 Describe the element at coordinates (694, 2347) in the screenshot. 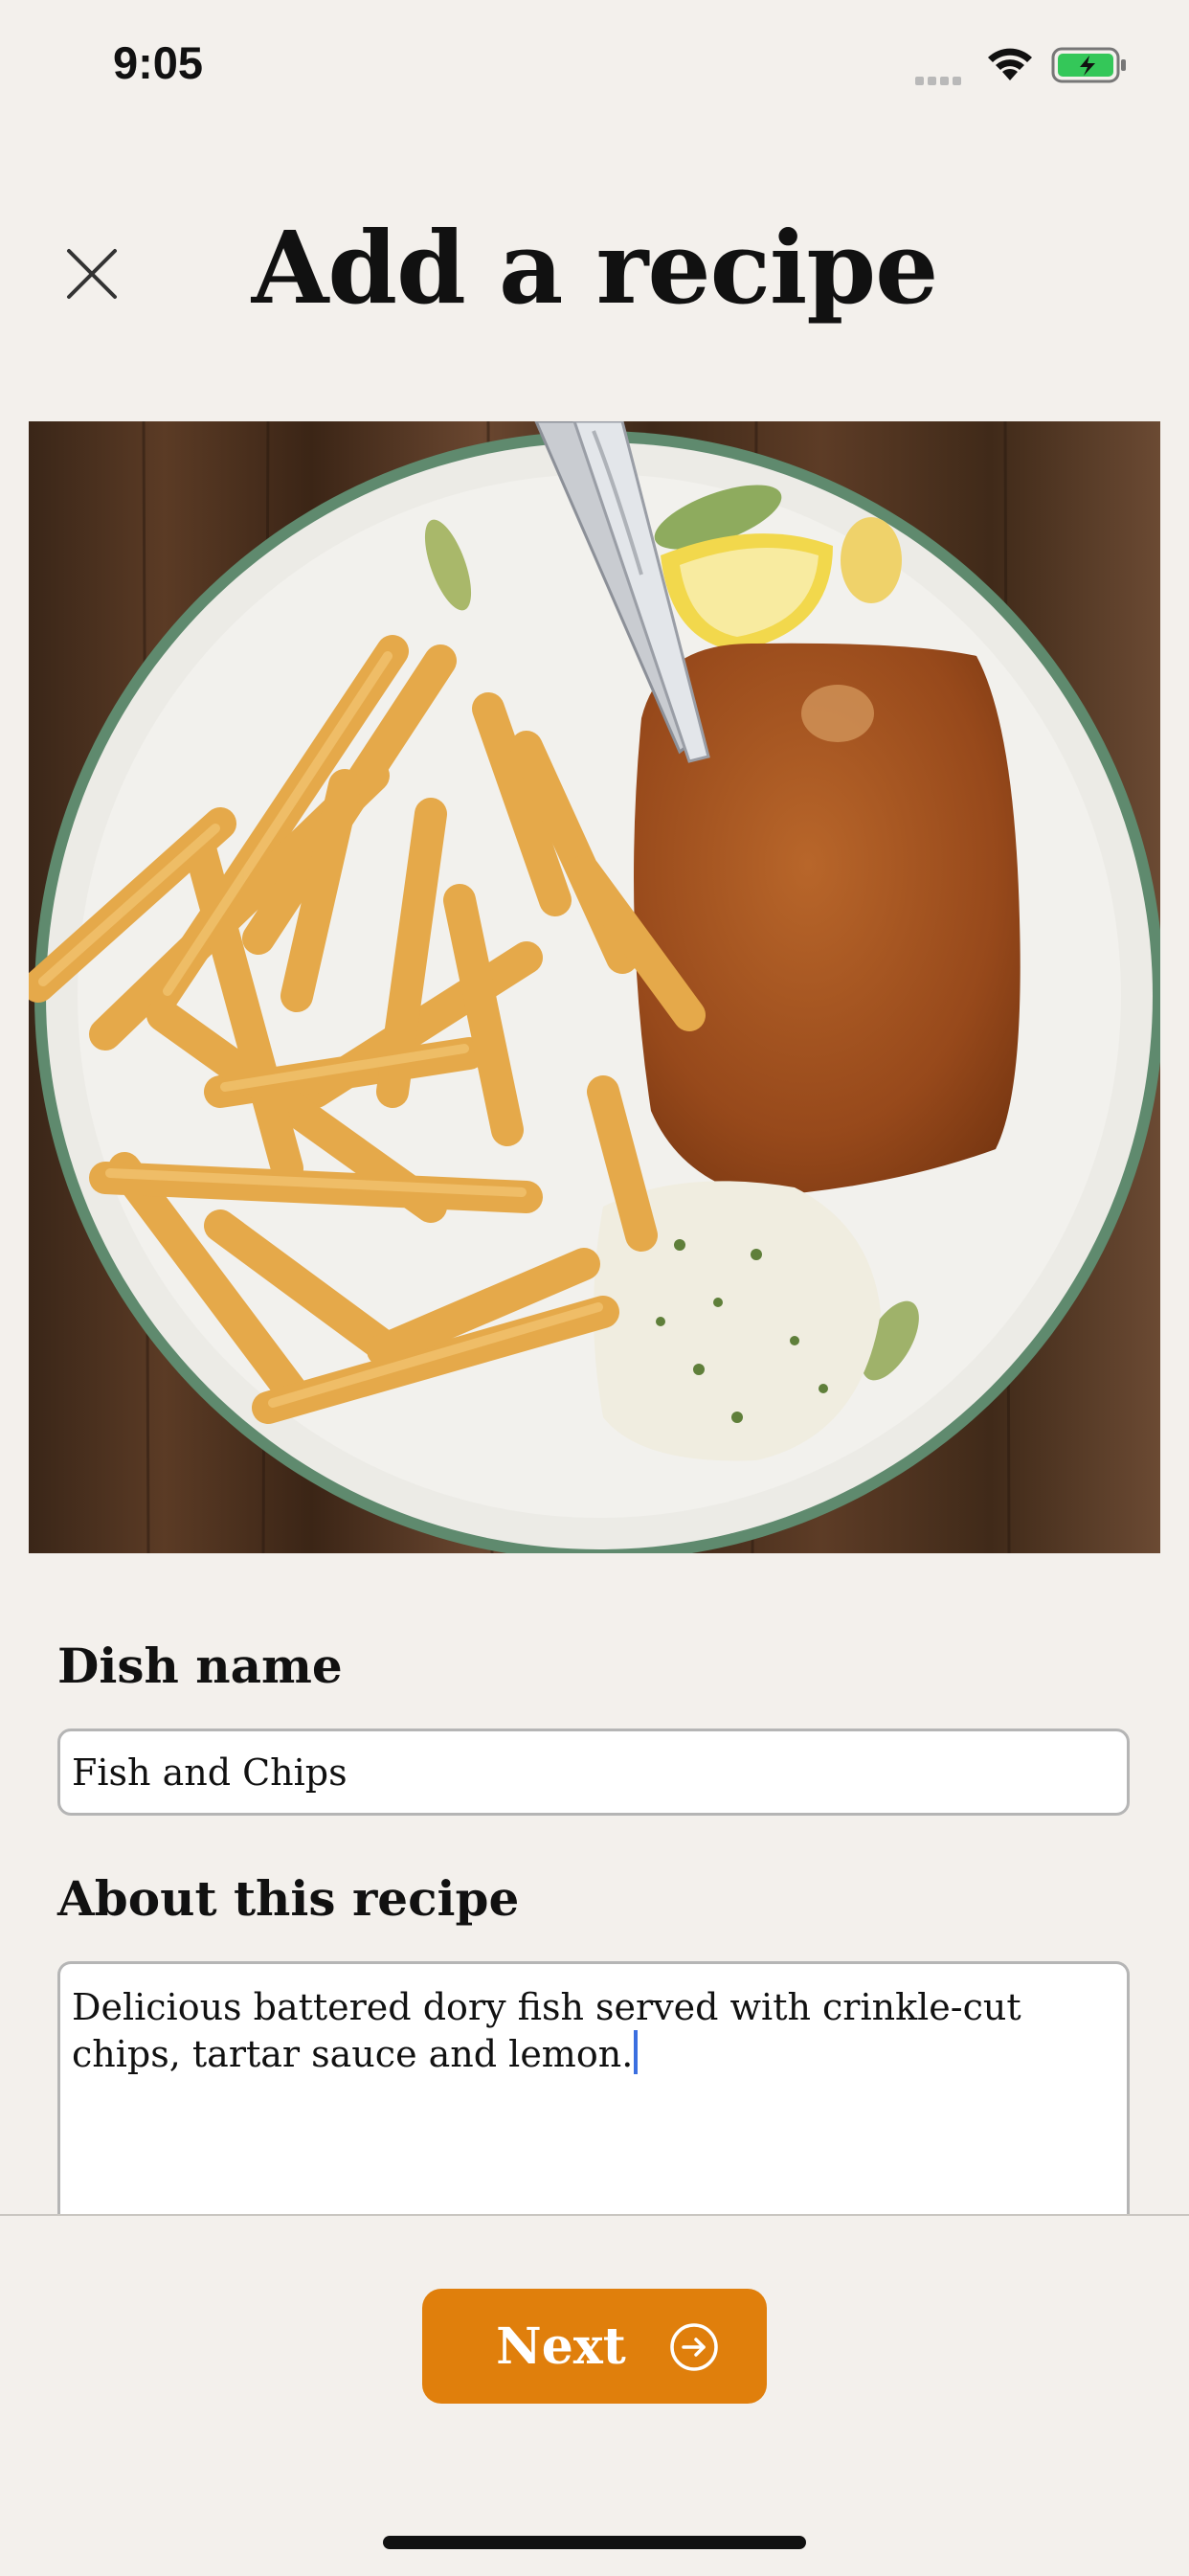

I see `arrow-right-circle-icon` at that location.